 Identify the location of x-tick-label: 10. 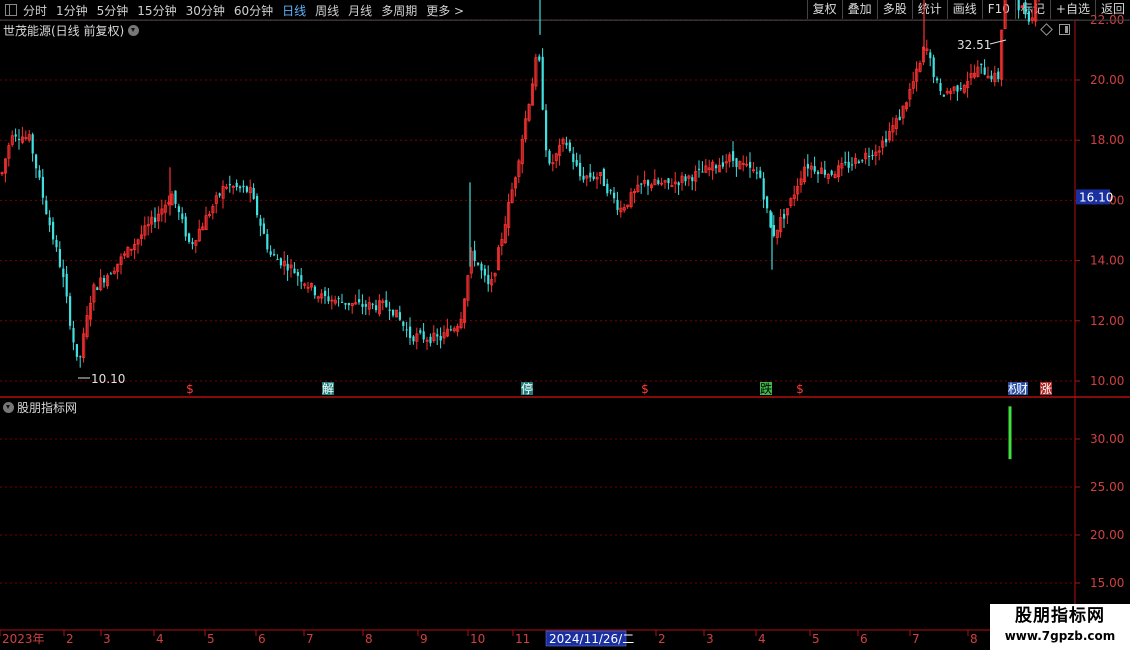
(477, 639).